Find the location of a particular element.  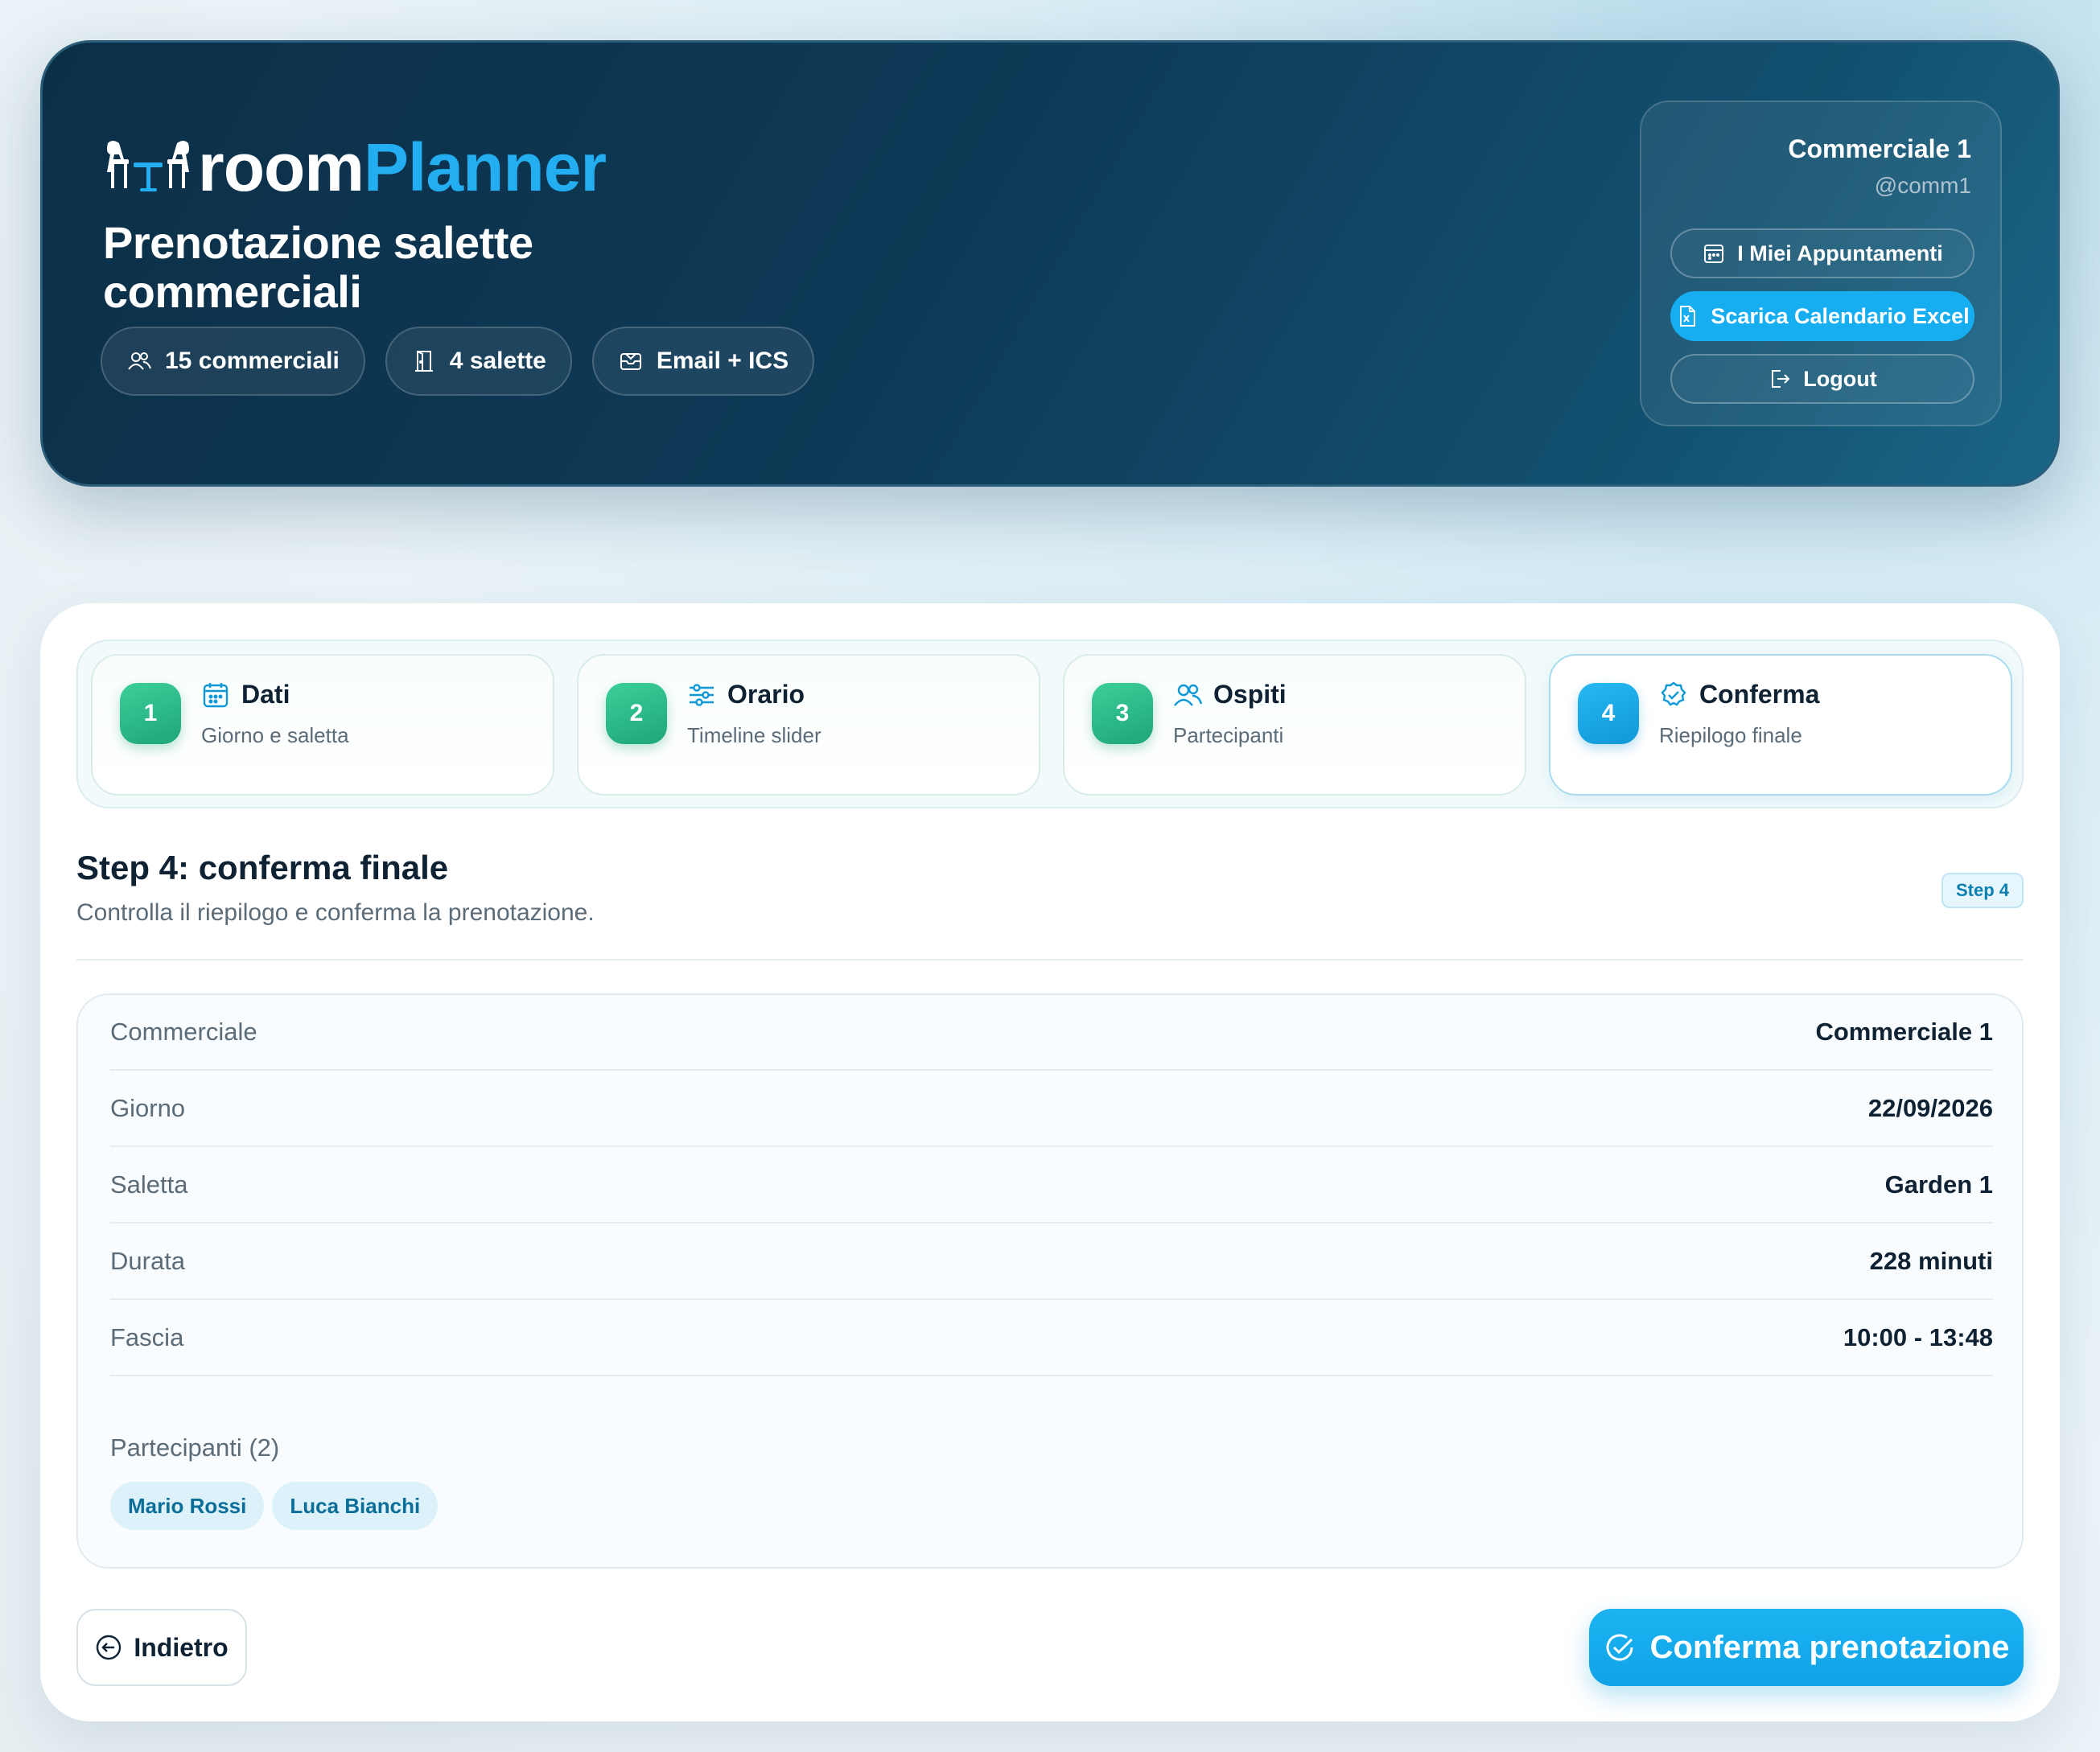

my-appointments-button: I Miei Appuntamenti is located at coordinates (1822, 253).